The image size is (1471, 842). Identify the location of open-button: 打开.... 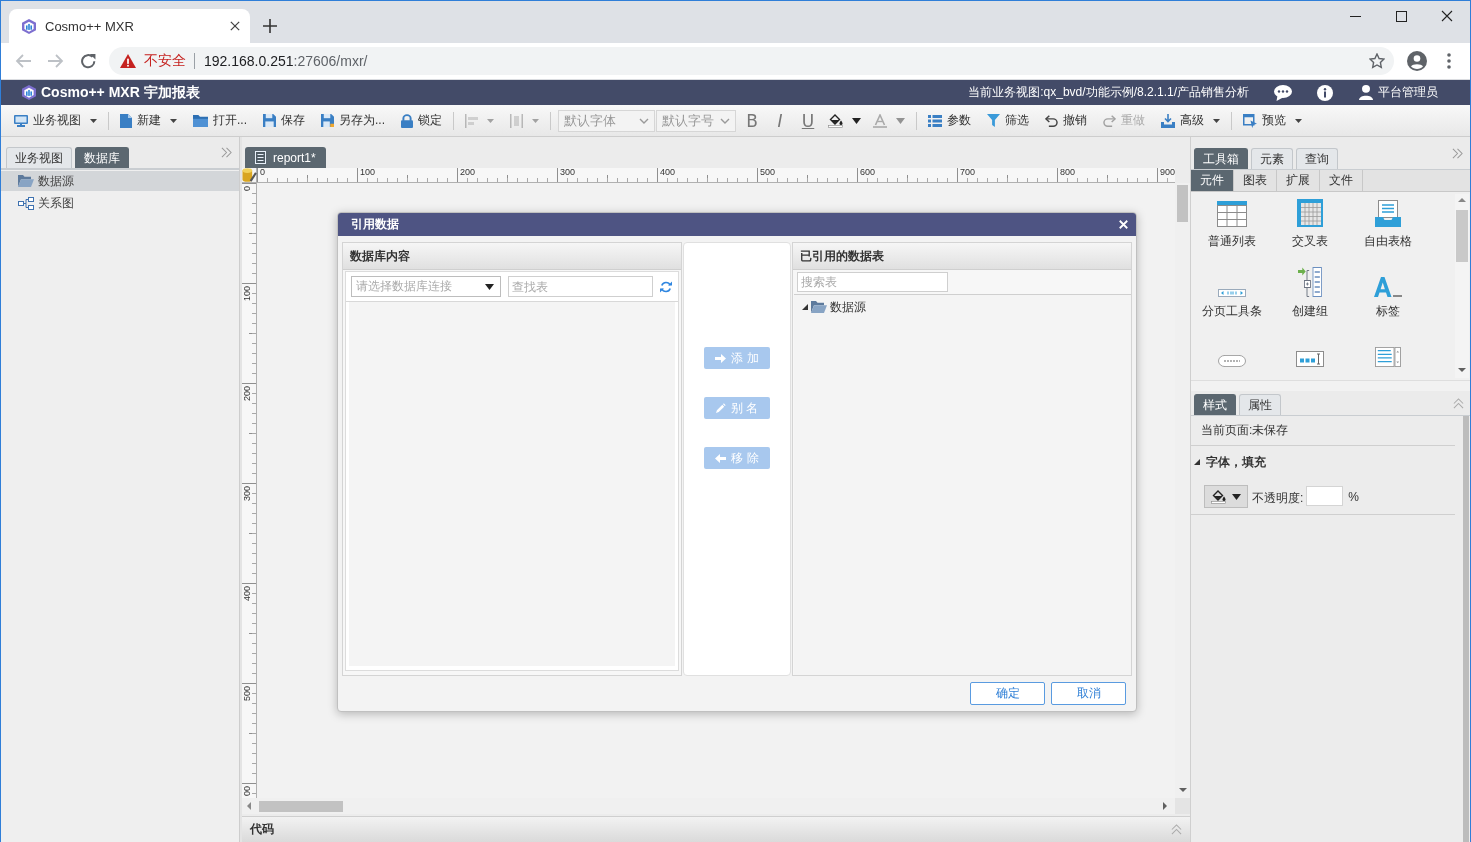
(220, 120).